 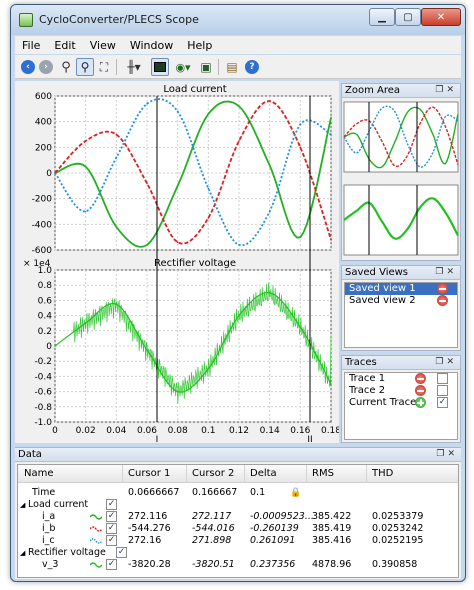 I want to click on zoom-bottom-frame, so click(x=401, y=220).